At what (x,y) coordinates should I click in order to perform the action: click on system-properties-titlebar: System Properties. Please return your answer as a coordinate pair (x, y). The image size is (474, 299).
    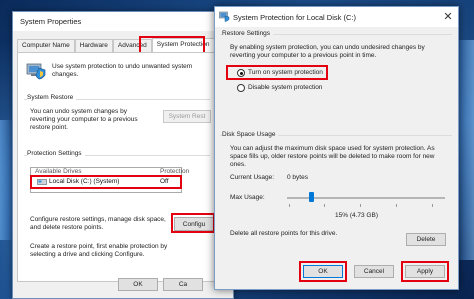
    Looking at the image, I should click on (123, 21).